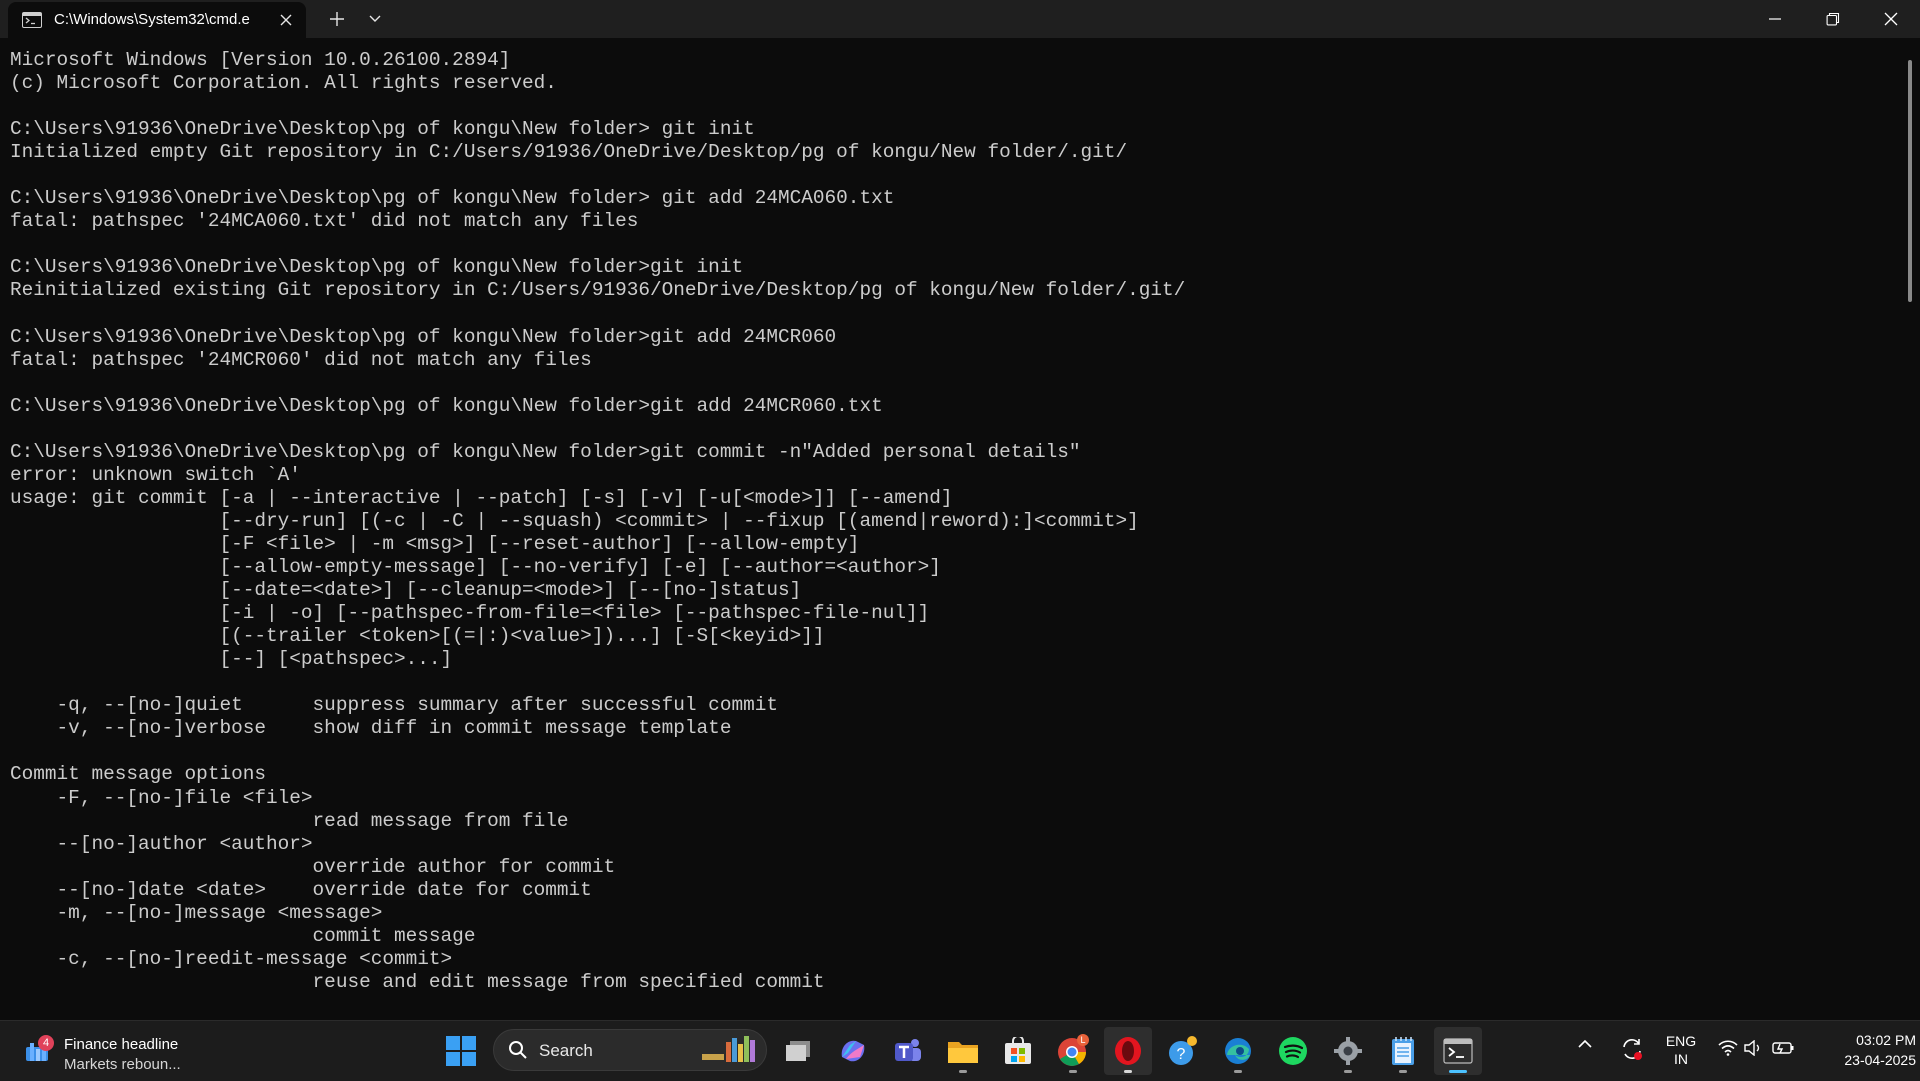  What do you see at coordinates (518, 1050) in the screenshot?
I see `search-icon` at bounding box center [518, 1050].